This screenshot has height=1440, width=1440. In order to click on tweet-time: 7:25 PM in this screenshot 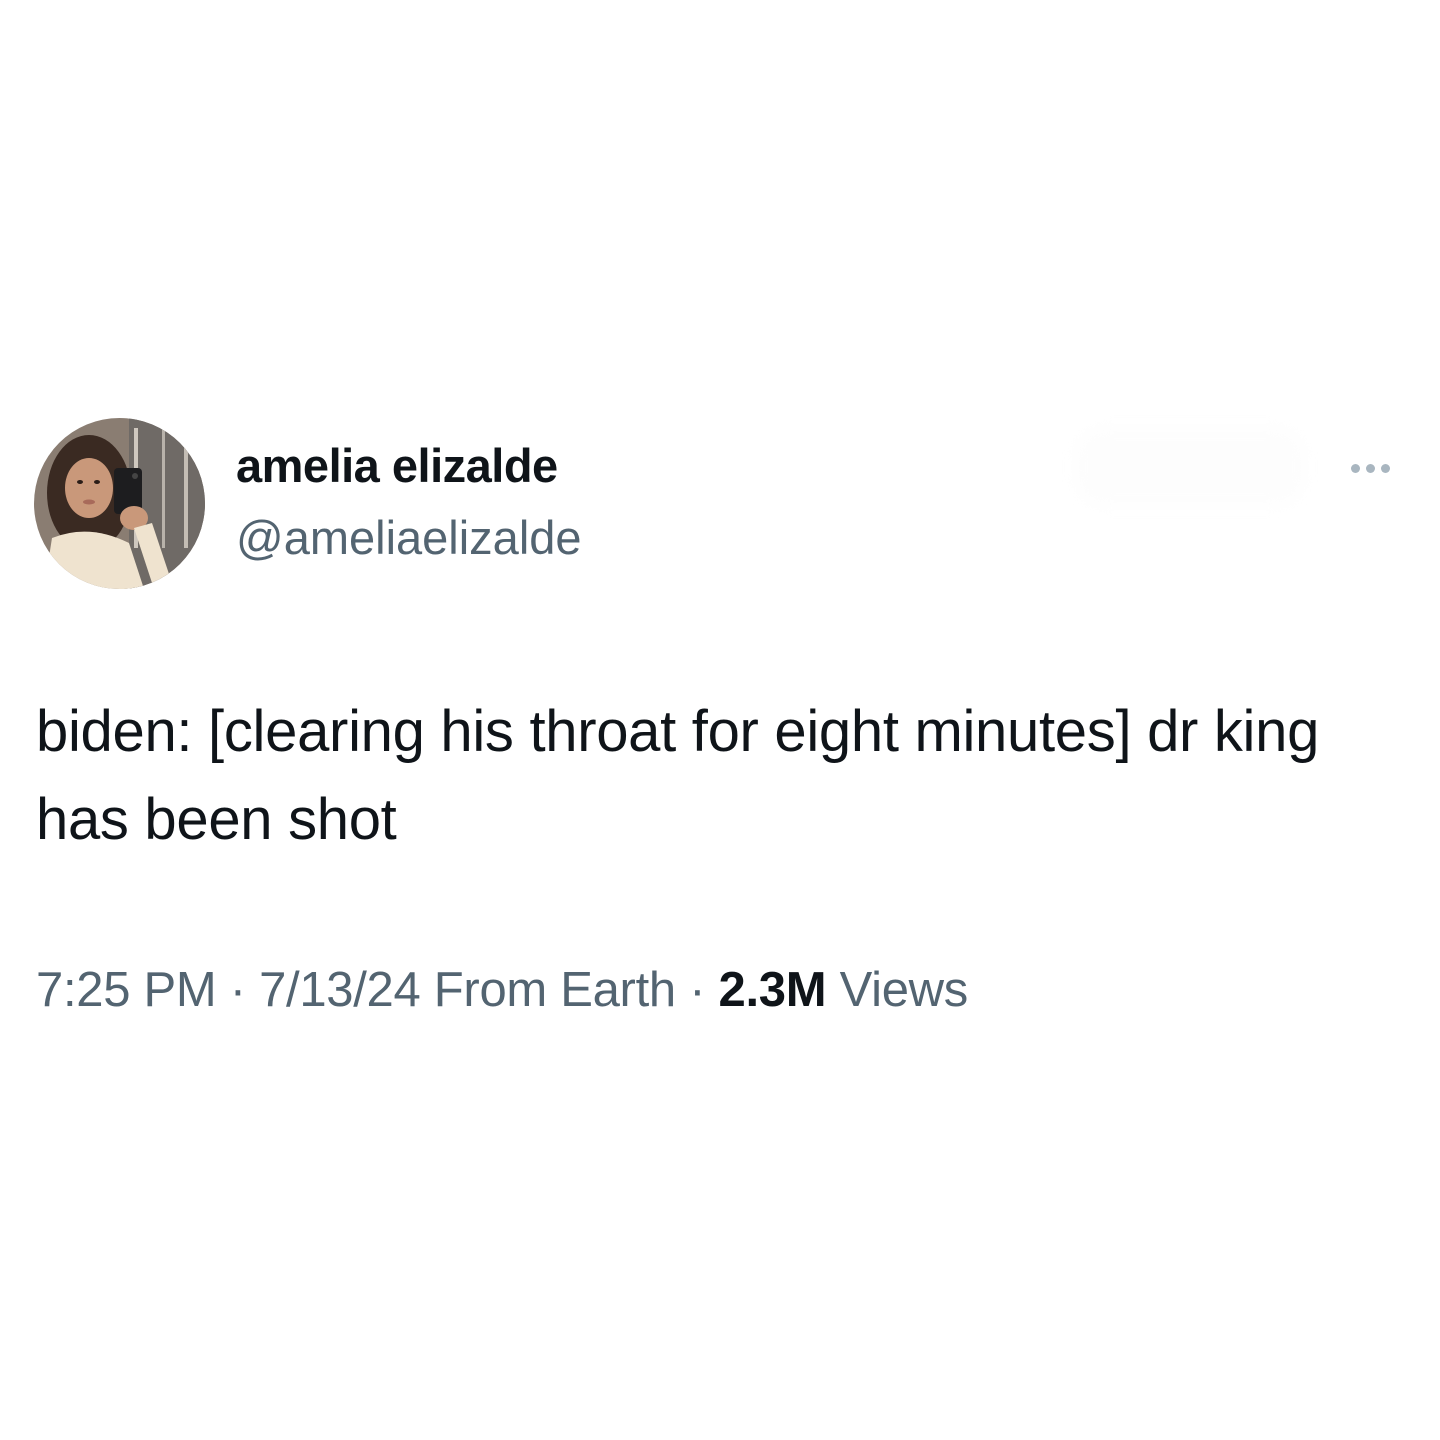, I will do `click(126, 990)`.